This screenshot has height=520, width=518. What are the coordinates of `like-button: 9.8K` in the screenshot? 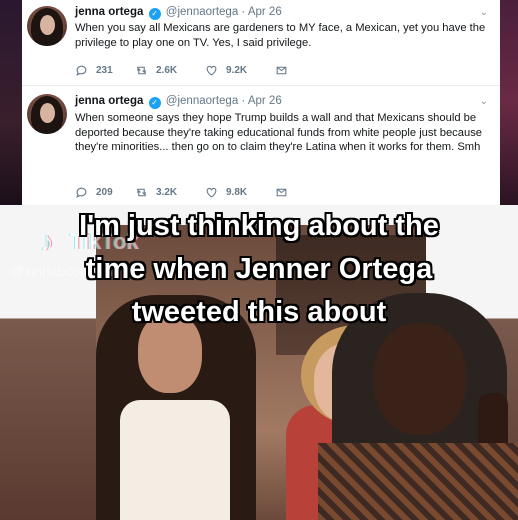 It's located at (240, 192).